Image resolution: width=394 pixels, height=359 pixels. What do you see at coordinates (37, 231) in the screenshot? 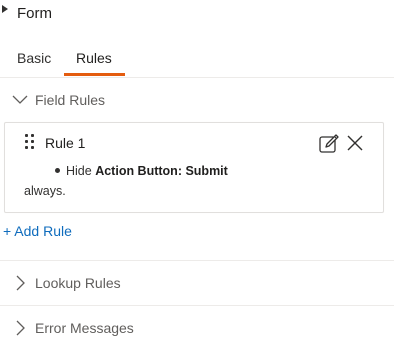
I see `add-rule-button: + Add Rule` at bounding box center [37, 231].